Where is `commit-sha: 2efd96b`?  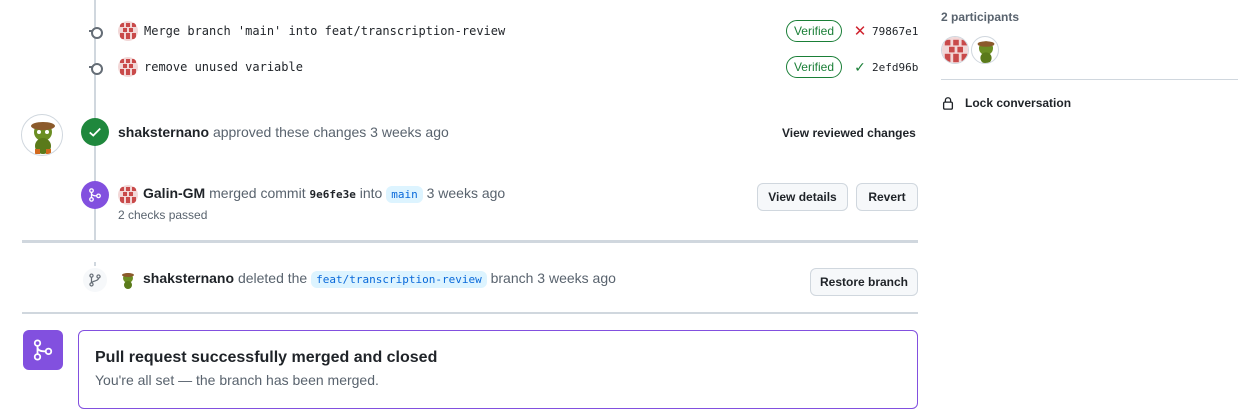
commit-sha: 2efd96b is located at coordinates (896, 67).